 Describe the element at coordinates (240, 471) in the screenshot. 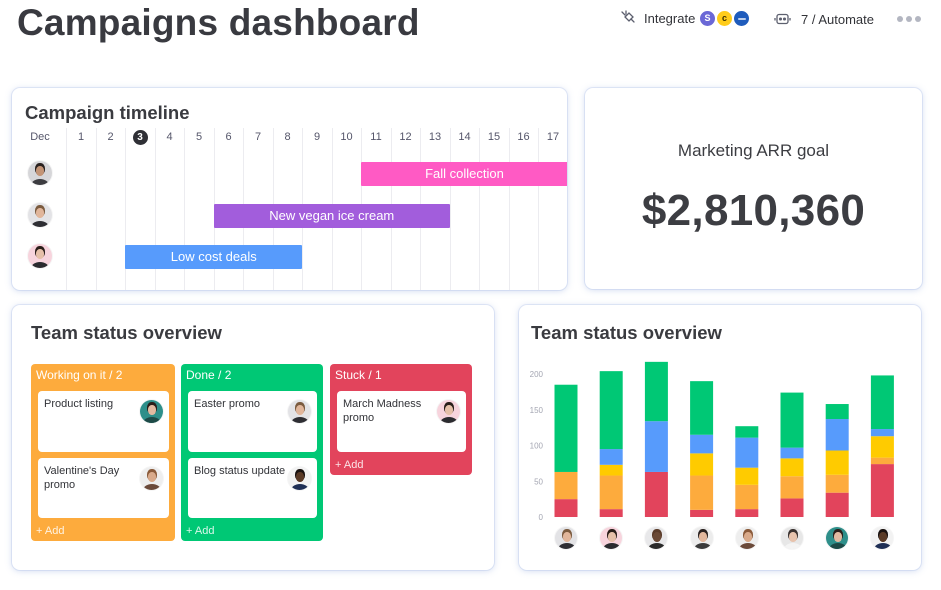

I see `kanban-item-title: Blog status update` at that location.